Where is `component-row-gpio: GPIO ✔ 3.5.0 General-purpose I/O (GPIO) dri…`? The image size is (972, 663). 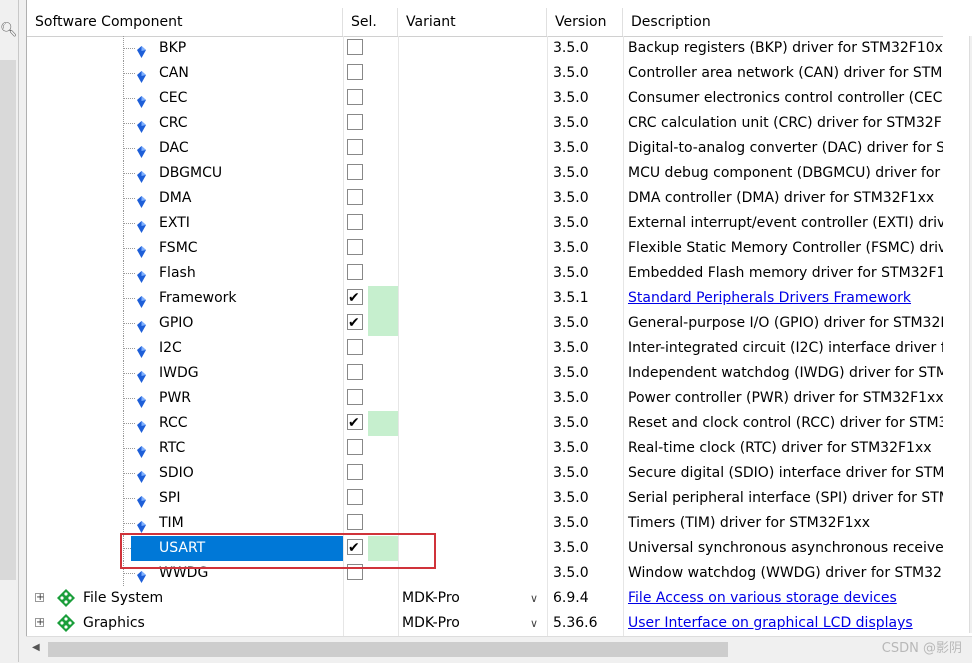 component-row-gpio: GPIO ✔ 3.5.0 General-purpose I/O (GPIO) dri… is located at coordinates (485, 323).